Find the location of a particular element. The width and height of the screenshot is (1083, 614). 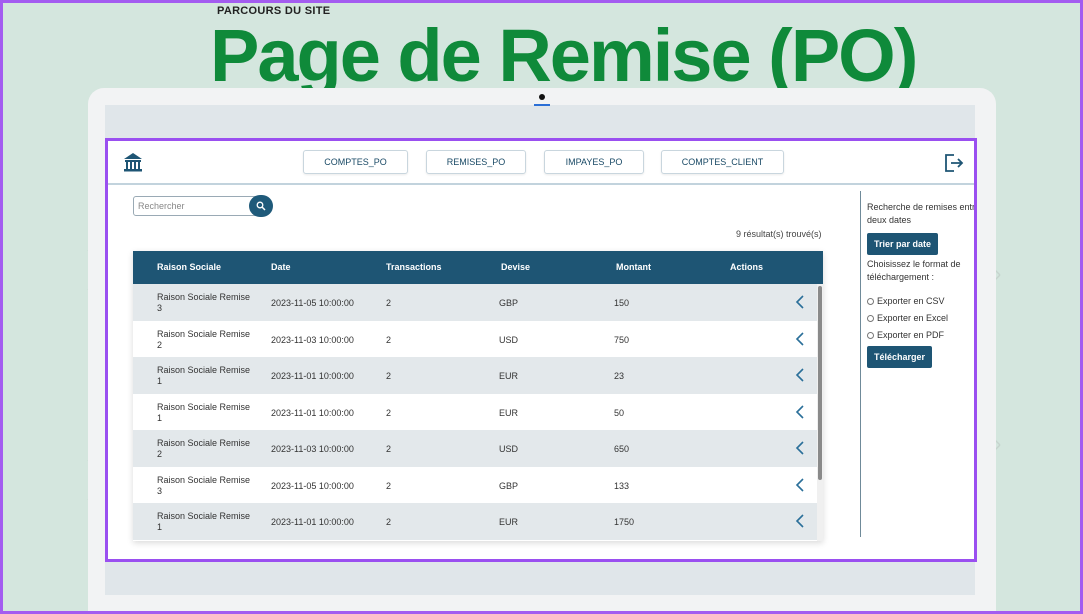

export-excel-option: Exporter en Excel is located at coordinates (920, 318).